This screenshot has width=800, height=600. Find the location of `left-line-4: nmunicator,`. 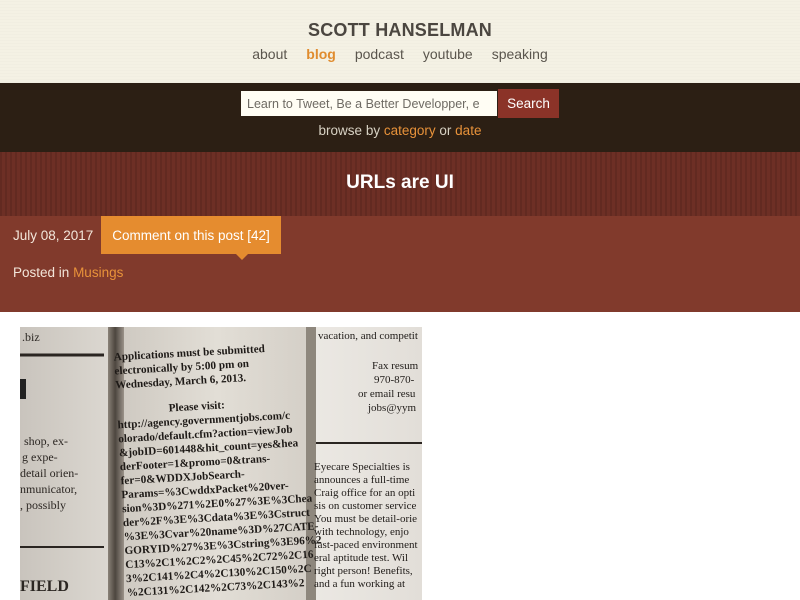

left-line-4: nmunicator, is located at coordinates (48, 489).